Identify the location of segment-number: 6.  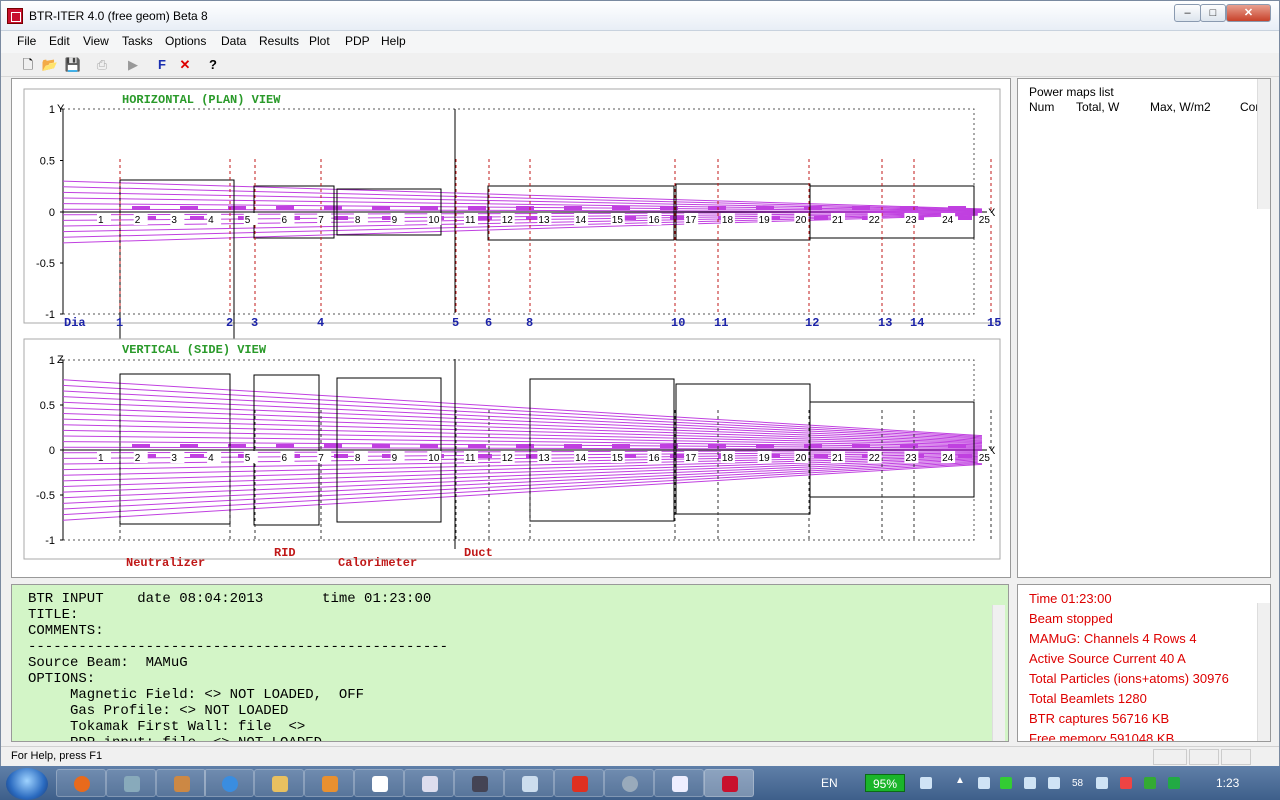
(285, 458).